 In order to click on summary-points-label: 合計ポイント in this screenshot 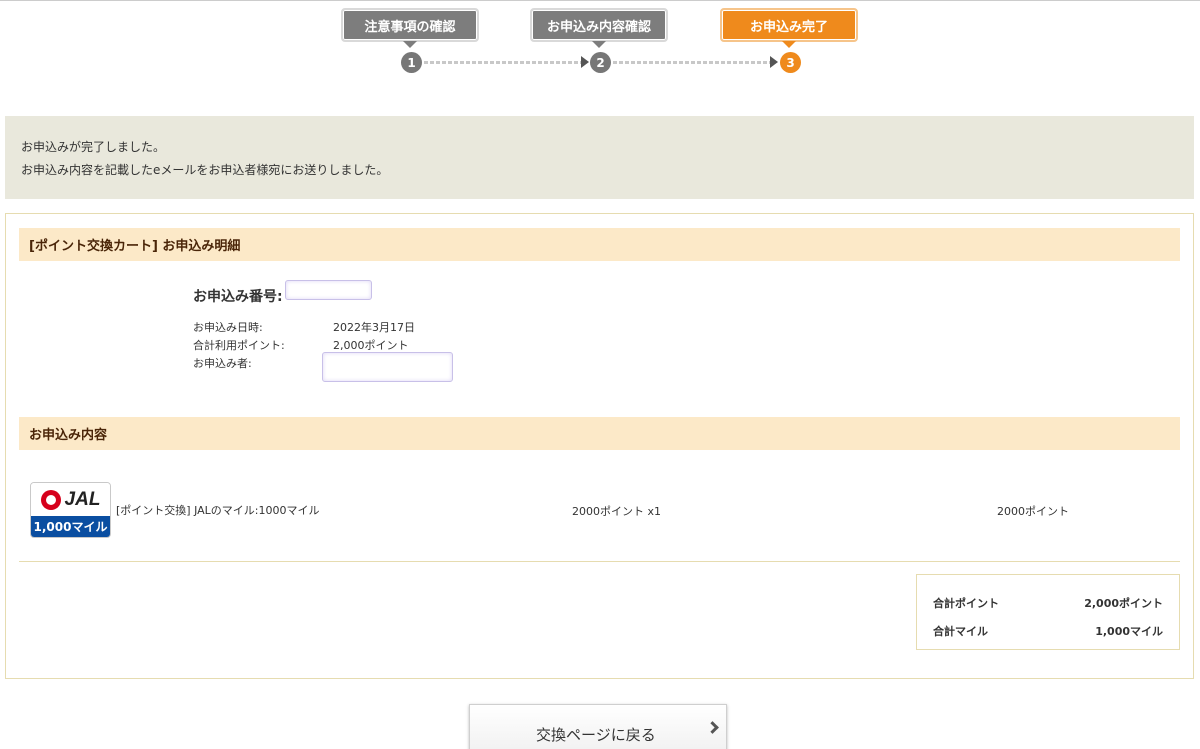, I will do `click(966, 603)`.